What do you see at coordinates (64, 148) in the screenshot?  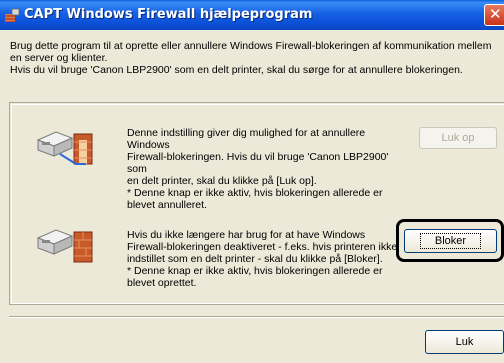 I see `firewall-open-icon` at bounding box center [64, 148].